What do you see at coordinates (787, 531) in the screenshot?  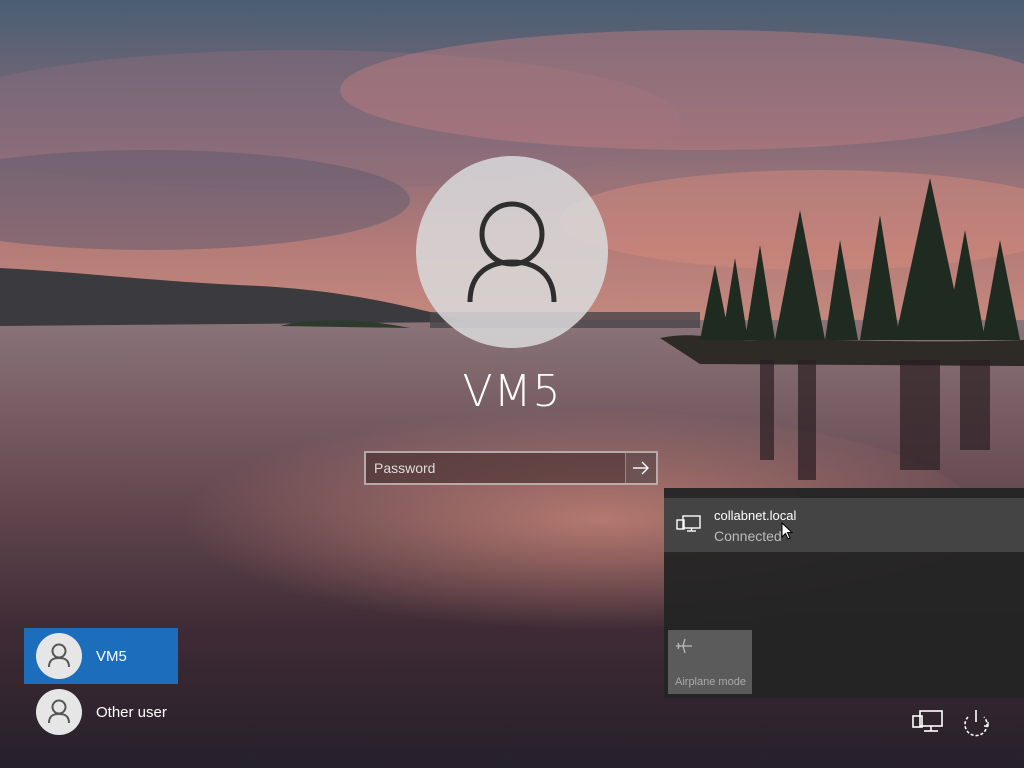 I see `mouse-cursor-icon` at bounding box center [787, 531].